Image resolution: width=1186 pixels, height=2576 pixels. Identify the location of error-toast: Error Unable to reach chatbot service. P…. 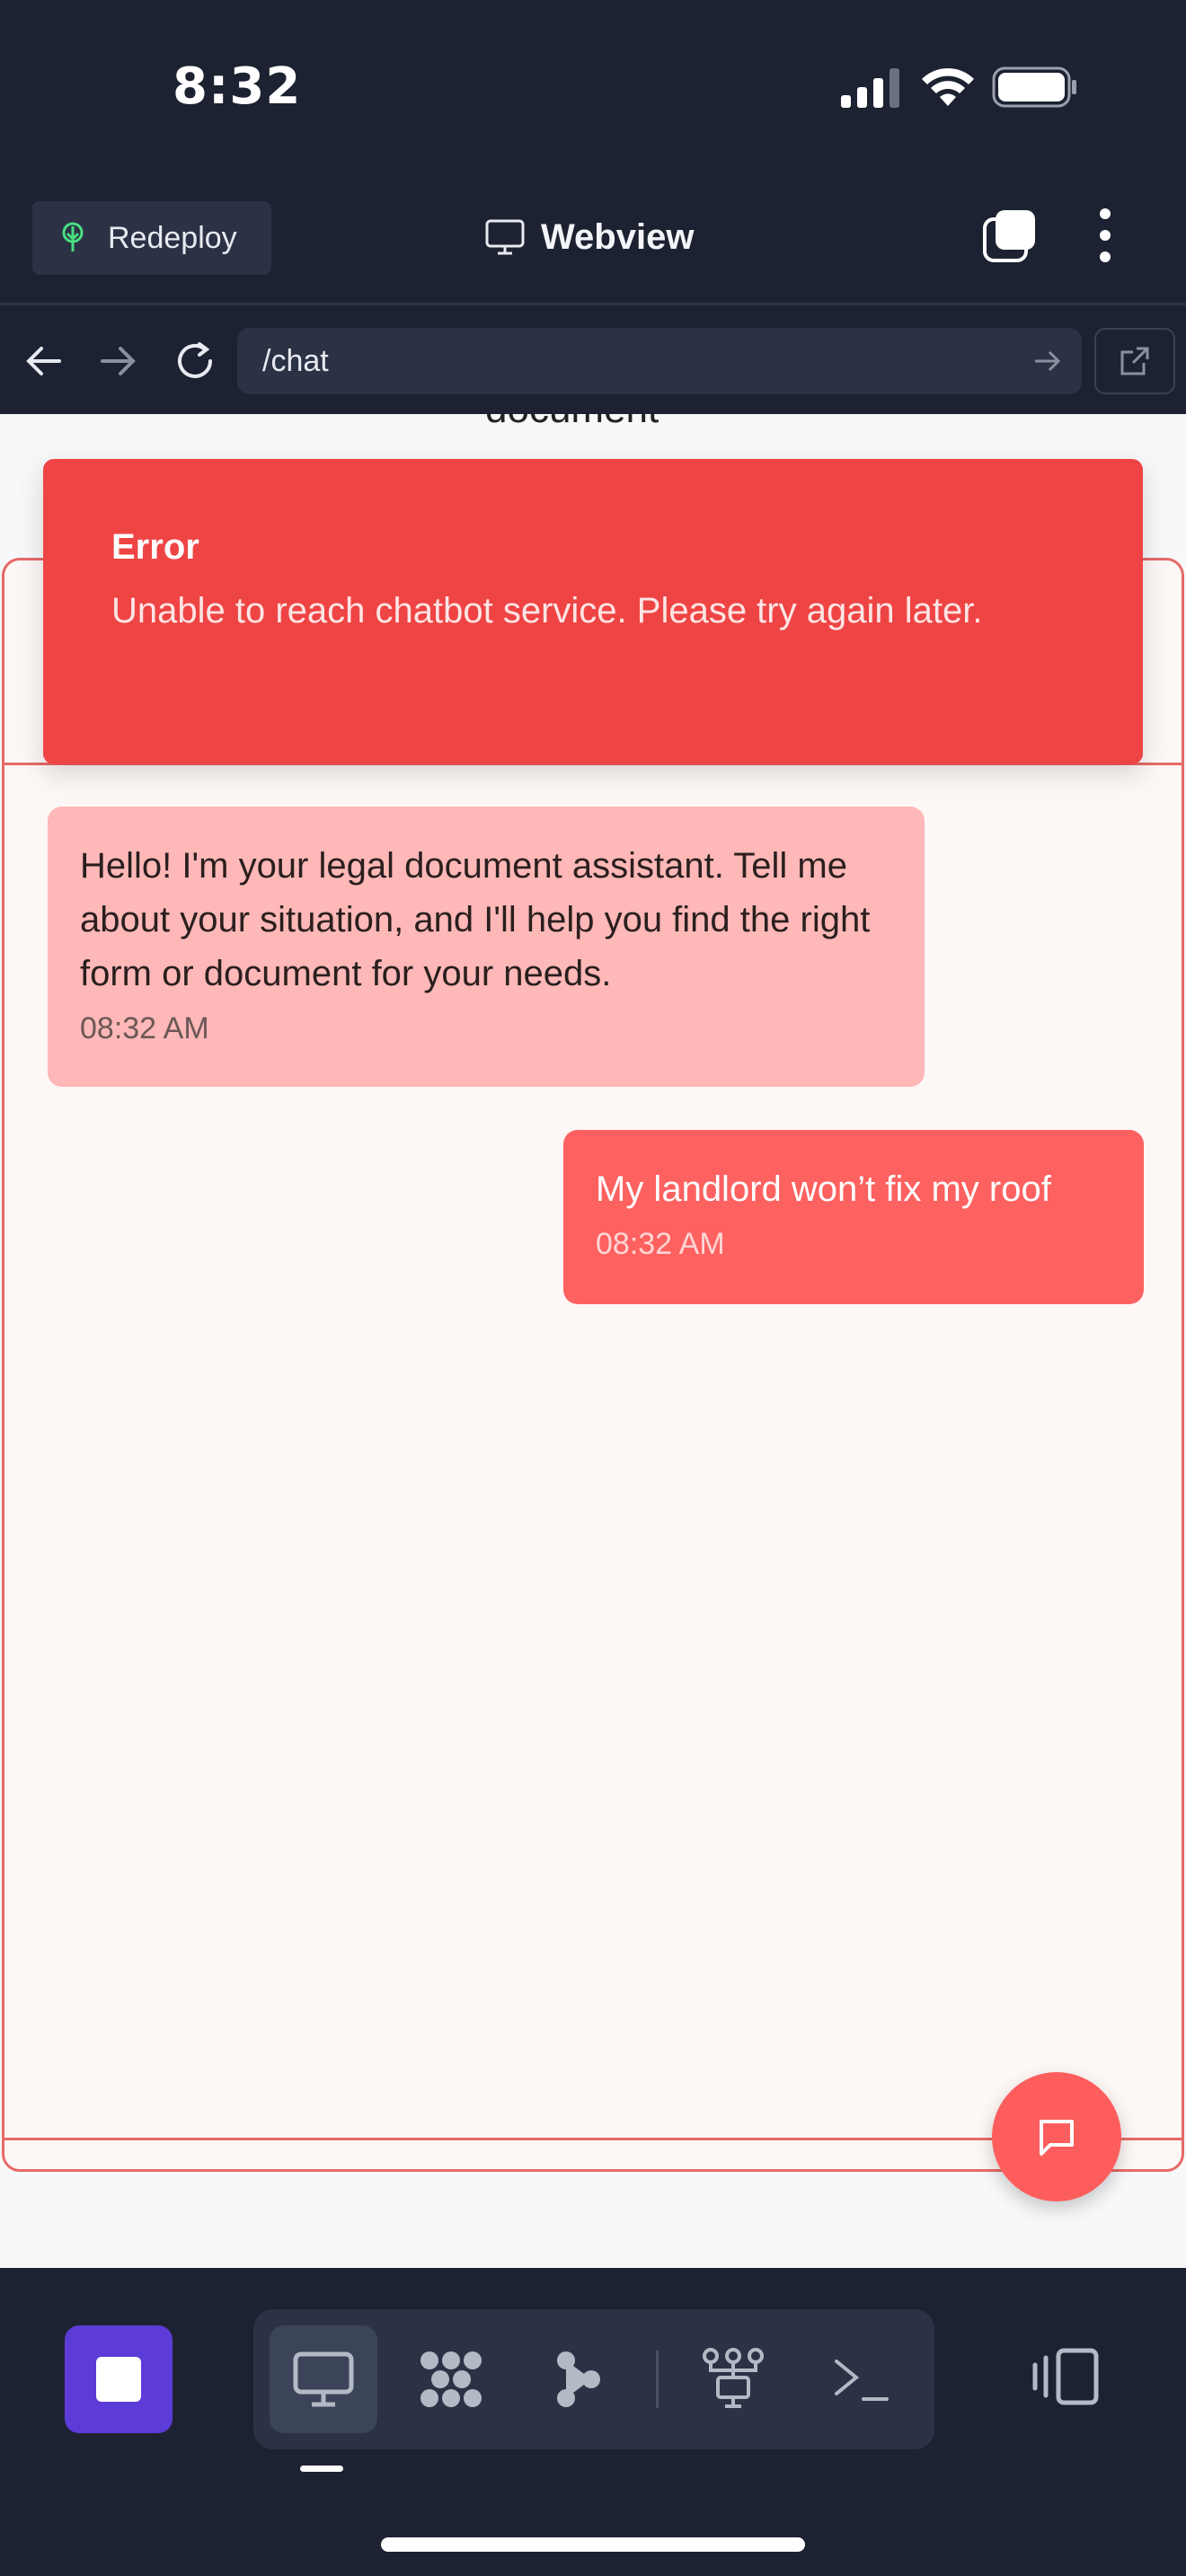
(593, 611).